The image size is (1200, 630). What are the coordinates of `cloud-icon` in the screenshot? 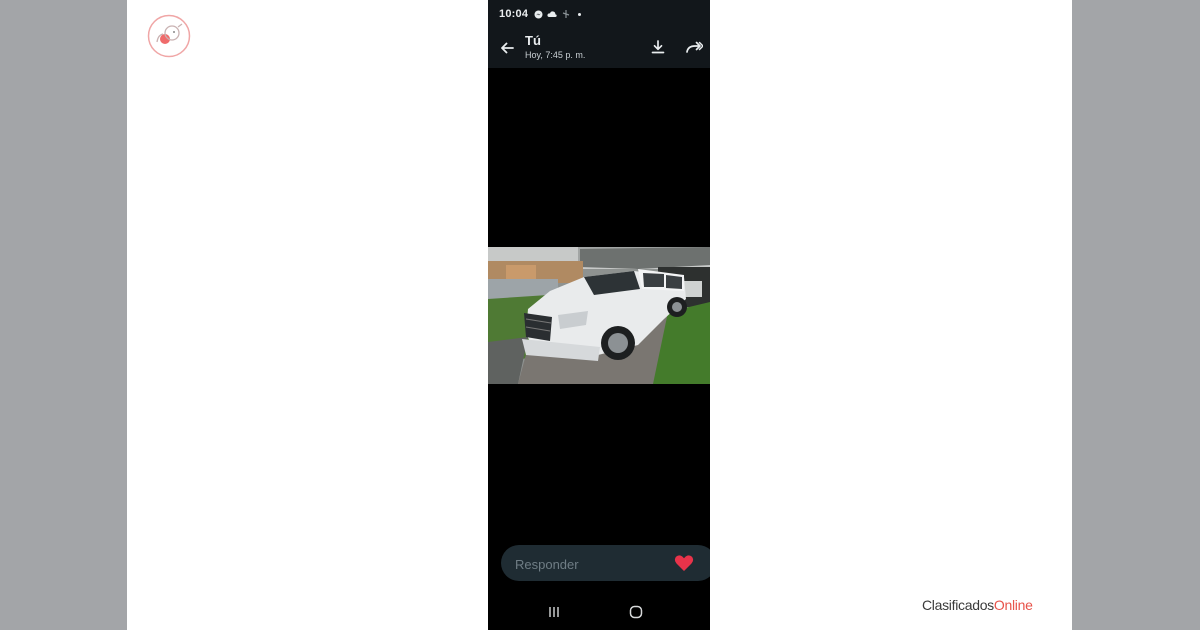 It's located at (552, 14).